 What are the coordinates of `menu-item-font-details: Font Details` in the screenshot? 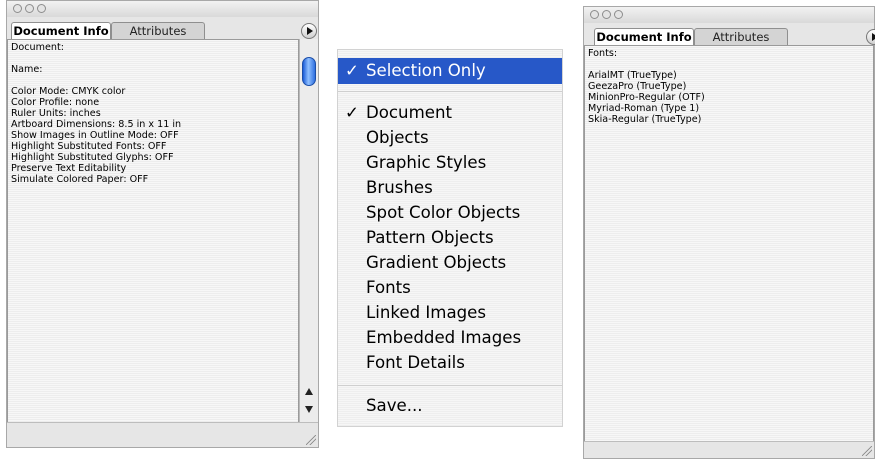 It's located at (450, 363).